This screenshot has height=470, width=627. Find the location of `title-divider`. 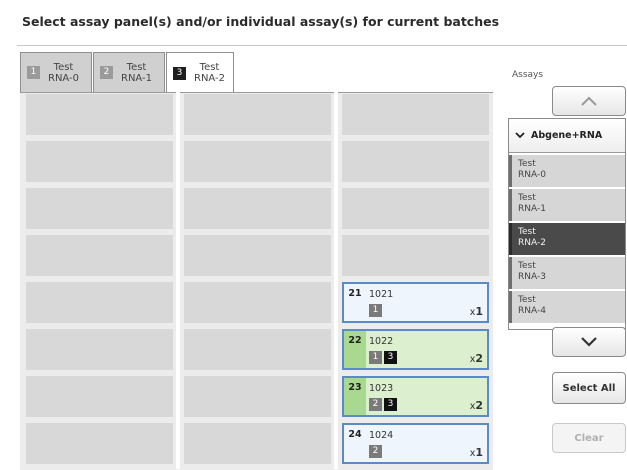

title-divider is located at coordinates (322, 45).